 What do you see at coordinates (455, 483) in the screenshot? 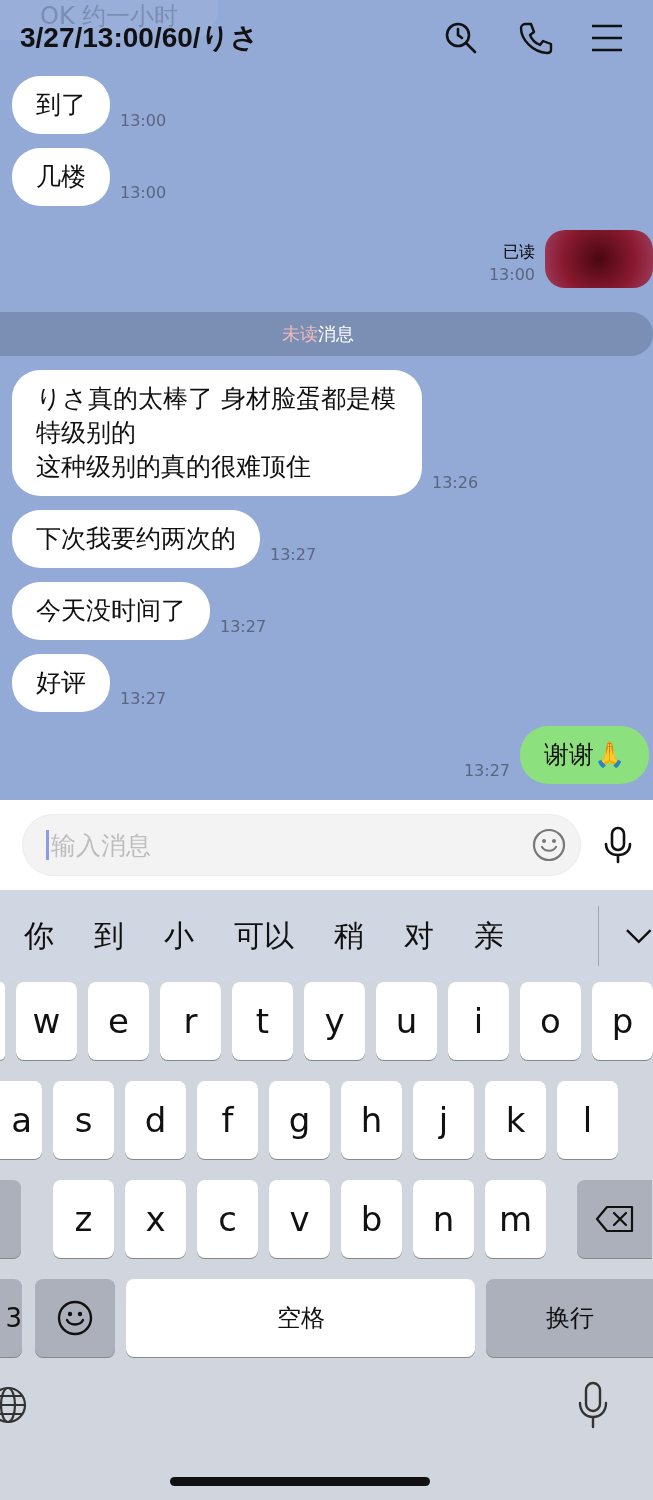
I see `message-time: 13:26` at bounding box center [455, 483].